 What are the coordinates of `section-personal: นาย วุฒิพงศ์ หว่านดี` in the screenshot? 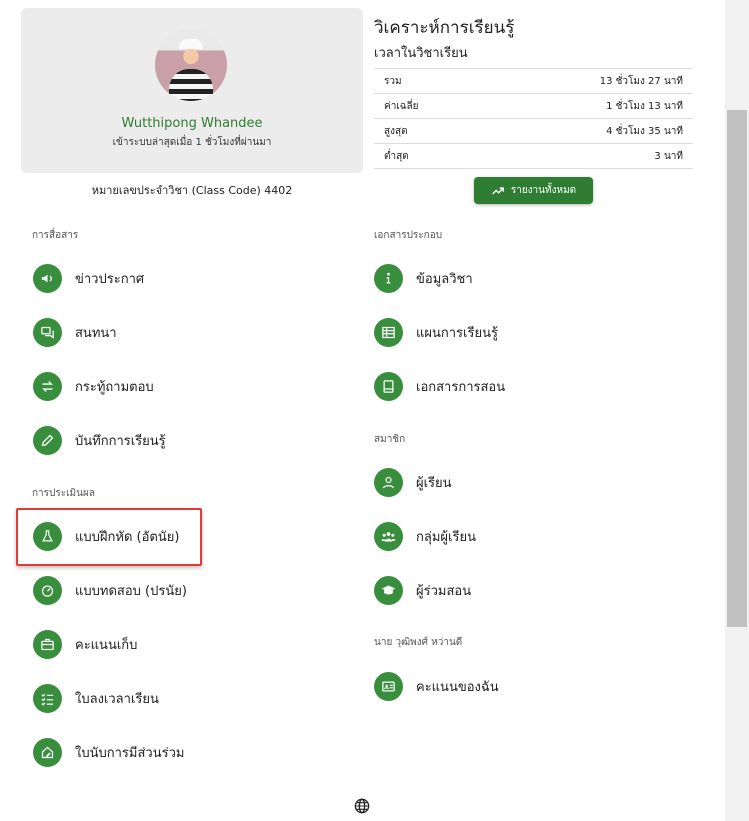 It's located at (418, 642).